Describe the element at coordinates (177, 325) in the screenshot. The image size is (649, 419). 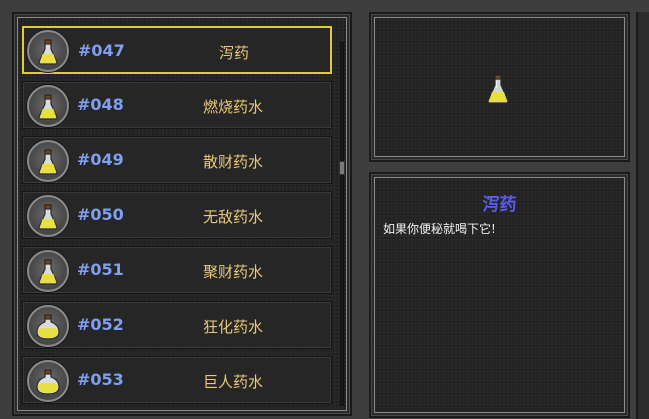
I see `item-row: #052 狂化药水` at that location.